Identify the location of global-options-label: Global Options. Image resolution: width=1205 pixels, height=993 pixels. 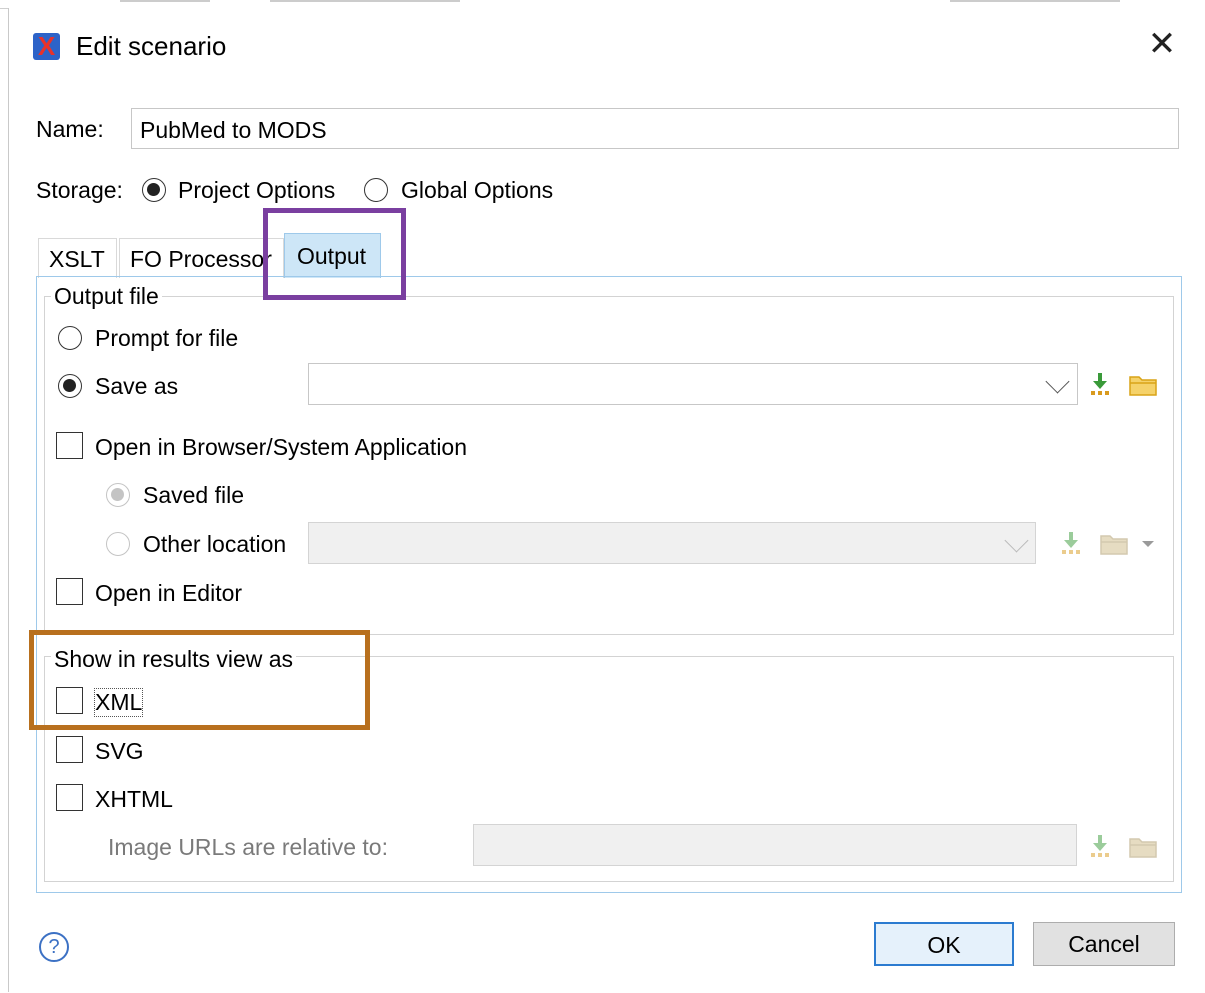
(477, 190).